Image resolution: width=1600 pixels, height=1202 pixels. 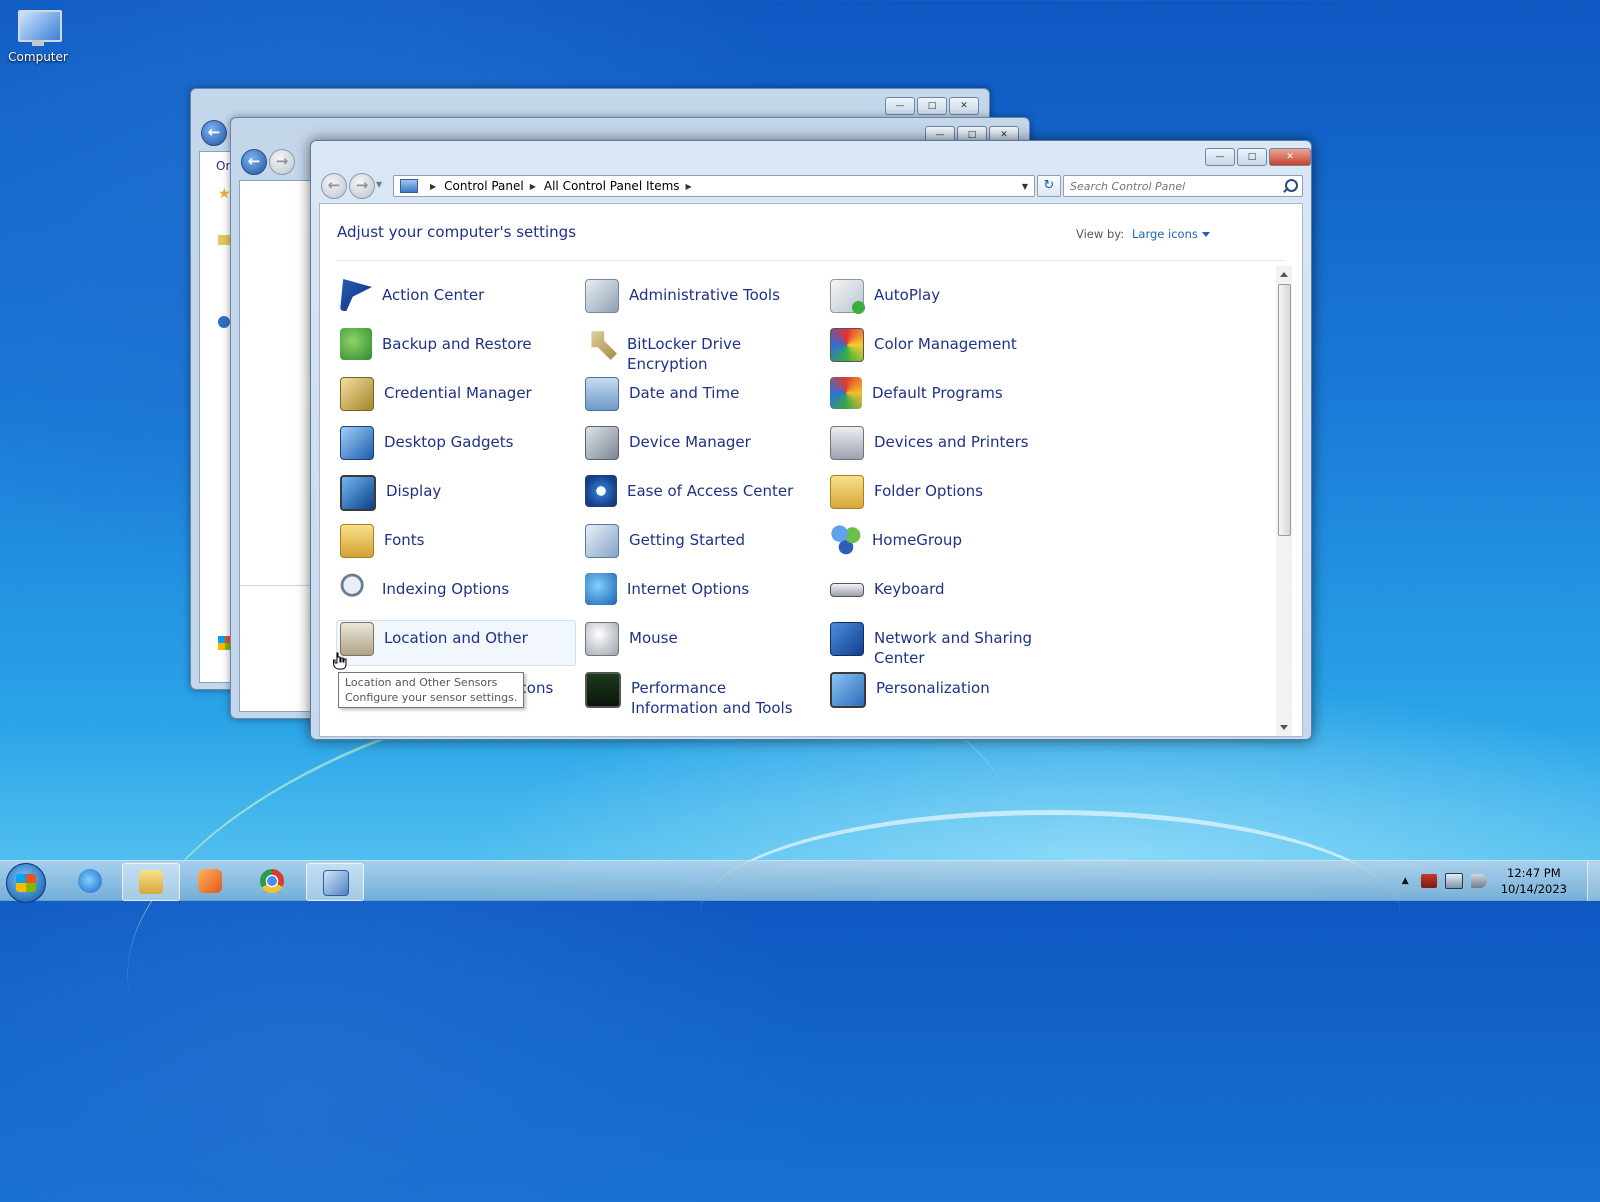 I want to click on search-box, so click(x=1183, y=186).